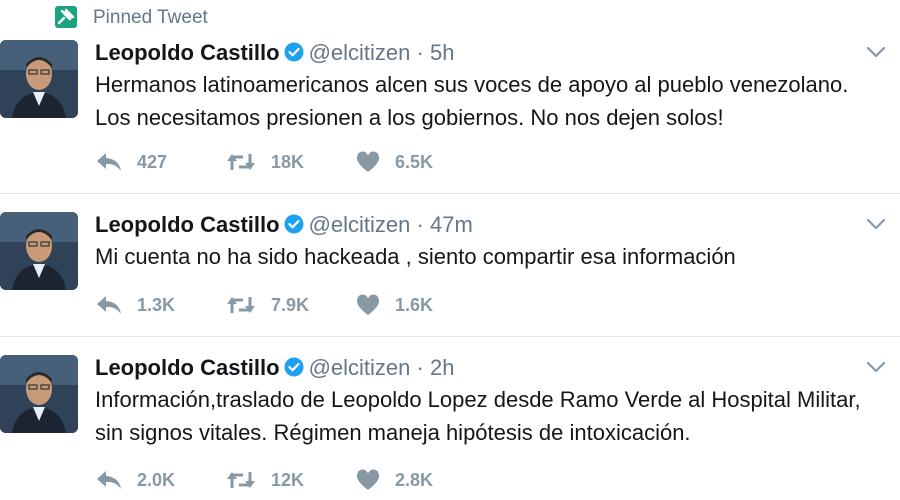 The width and height of the screenshot is (900, 500). What do you see at coordinates (288, 161) in the screenshot?
I see `retweet-count: 18K` at bounding box center [288, 161].